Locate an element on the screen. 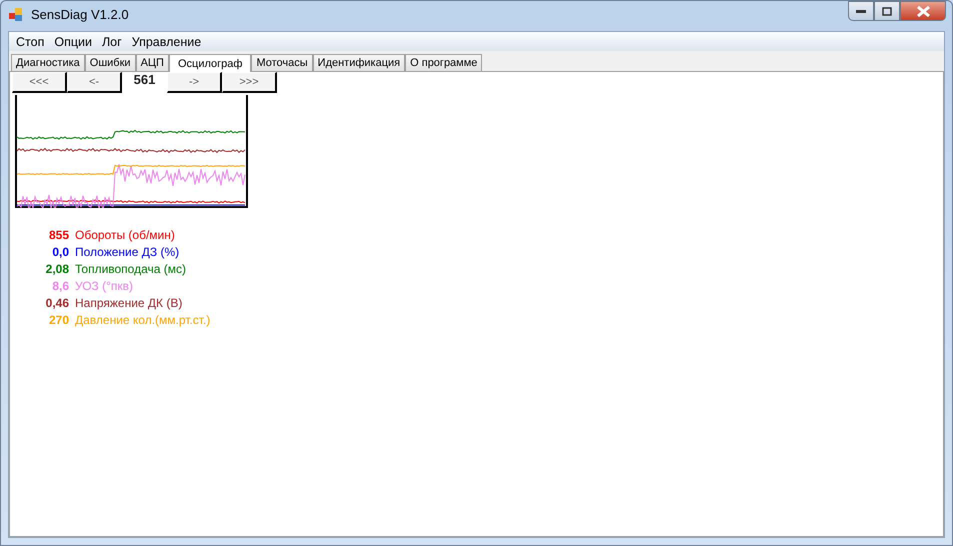 This screenshot has width=953, height=546. channel-label: Напряжение ДК (В) is located at coordinates (128, 303).